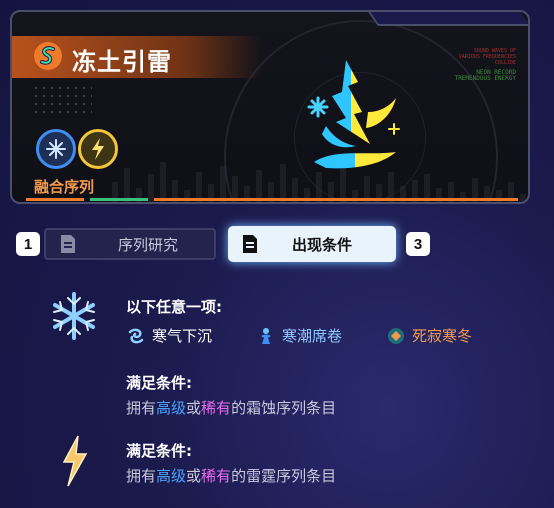 The height and width of the screenshot is (508, 554). I want to click on frost-figure-icon, so click(266, 335).